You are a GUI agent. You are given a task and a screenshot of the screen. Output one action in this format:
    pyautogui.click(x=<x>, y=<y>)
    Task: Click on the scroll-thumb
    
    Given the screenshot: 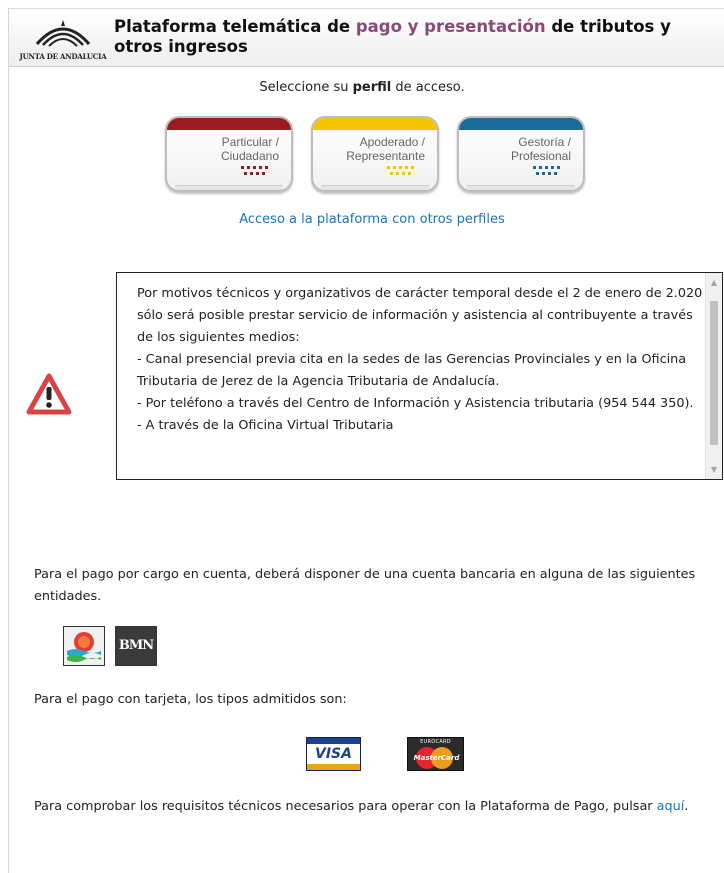 What is the action you would take?
    pyautogui.click(x=714, y=373)
    